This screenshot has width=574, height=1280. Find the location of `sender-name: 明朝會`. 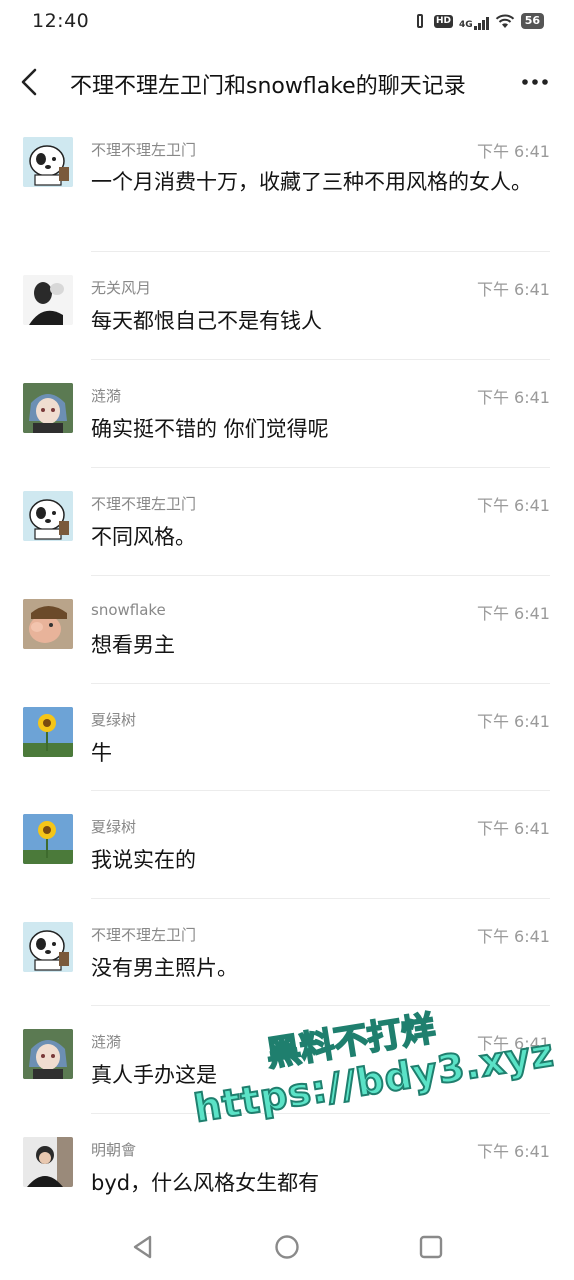

sender-name: 明朝會 is located at coordinates (114, 1150).